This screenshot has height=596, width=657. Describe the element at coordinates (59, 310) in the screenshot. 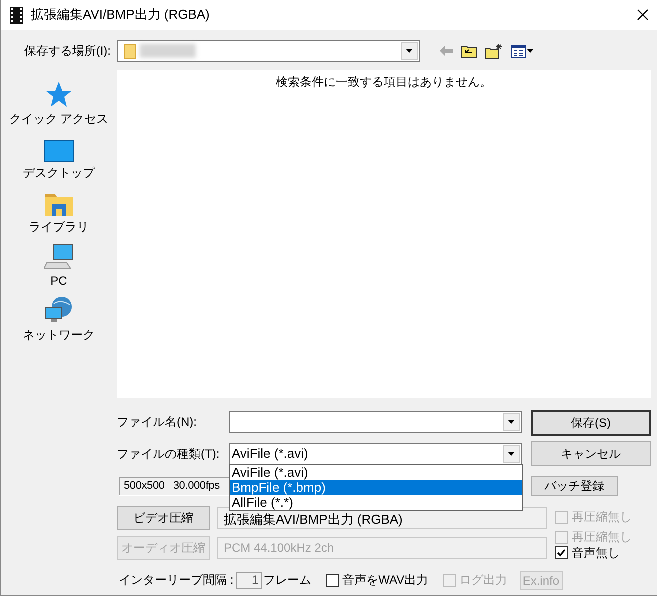

I see `network-icon` at that location.